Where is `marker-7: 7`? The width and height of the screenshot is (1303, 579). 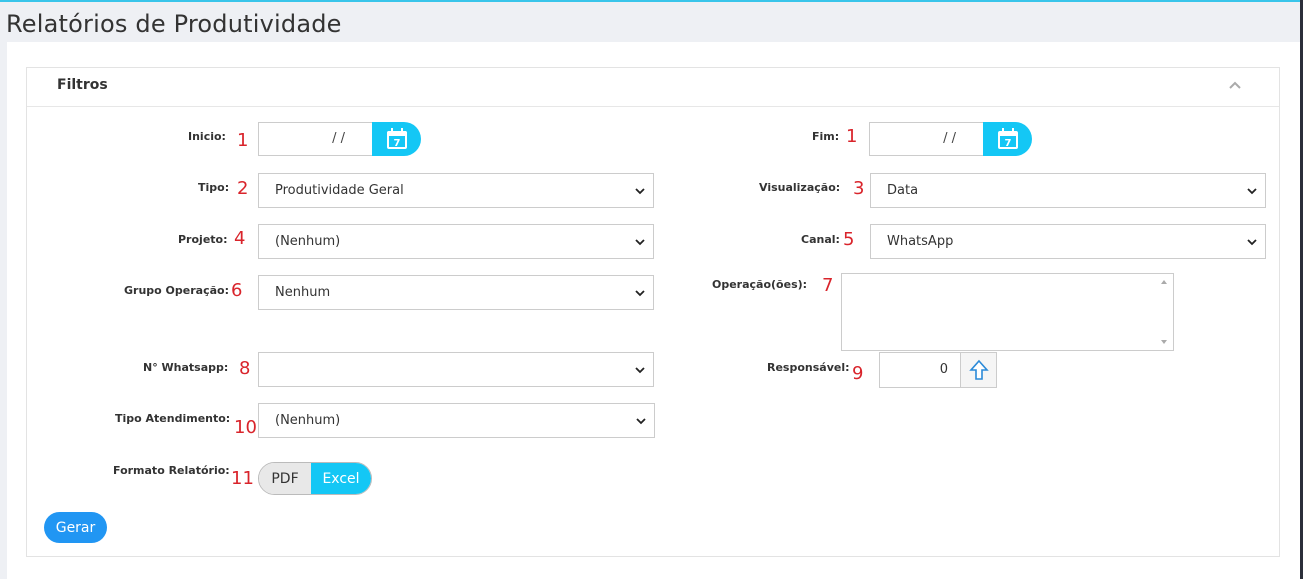 marker-7: 7 is located at coordinates (828, 285).